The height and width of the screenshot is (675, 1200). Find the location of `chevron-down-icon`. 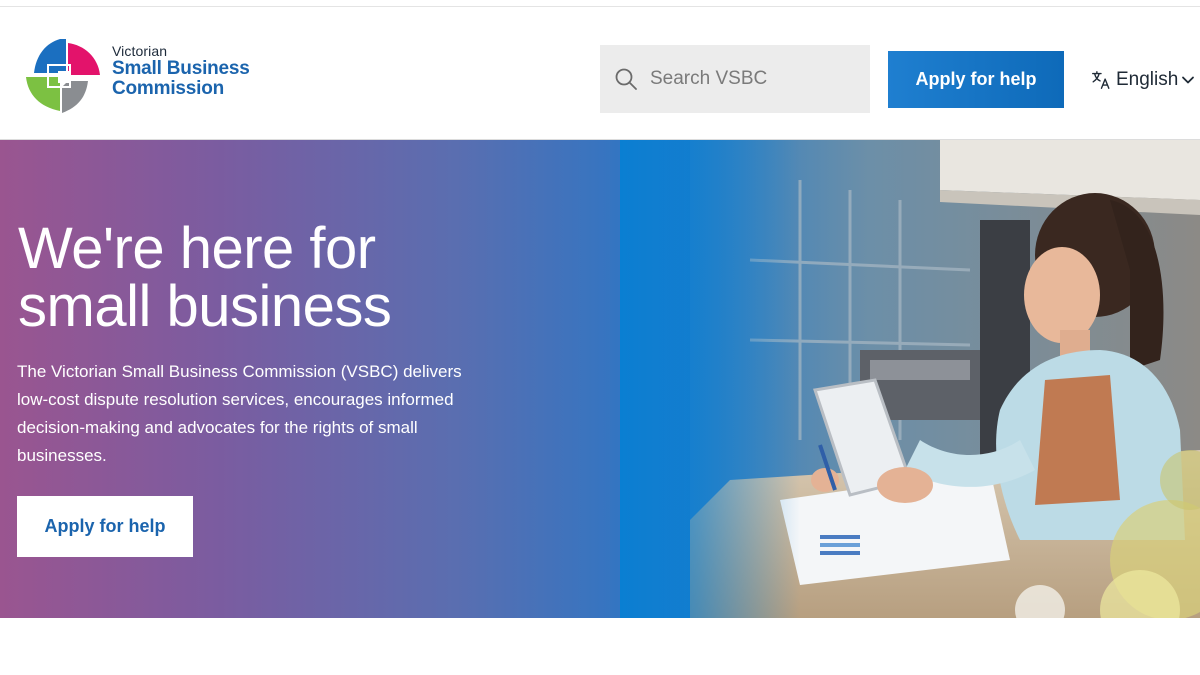

chevron-down-icon is located at coordinates (1188, 80).